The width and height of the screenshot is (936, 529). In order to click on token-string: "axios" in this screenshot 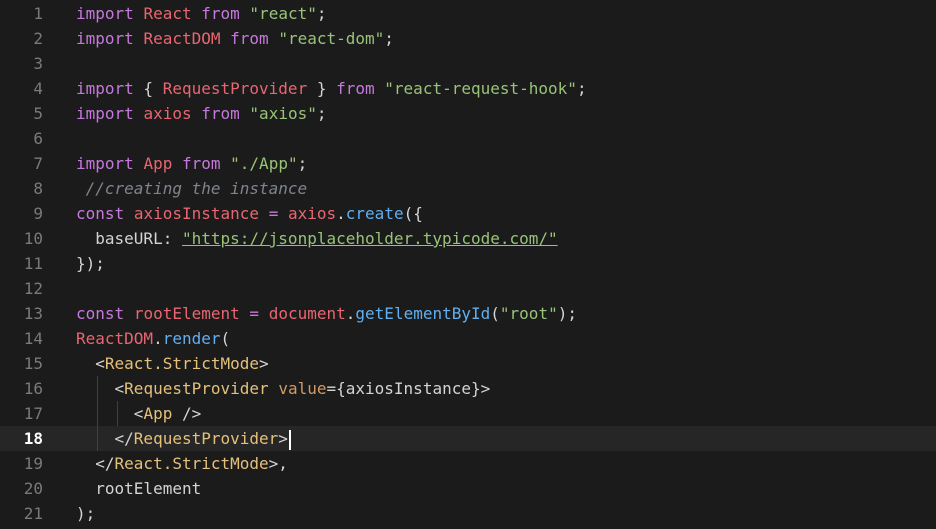, I will do `click(283, 113)`.